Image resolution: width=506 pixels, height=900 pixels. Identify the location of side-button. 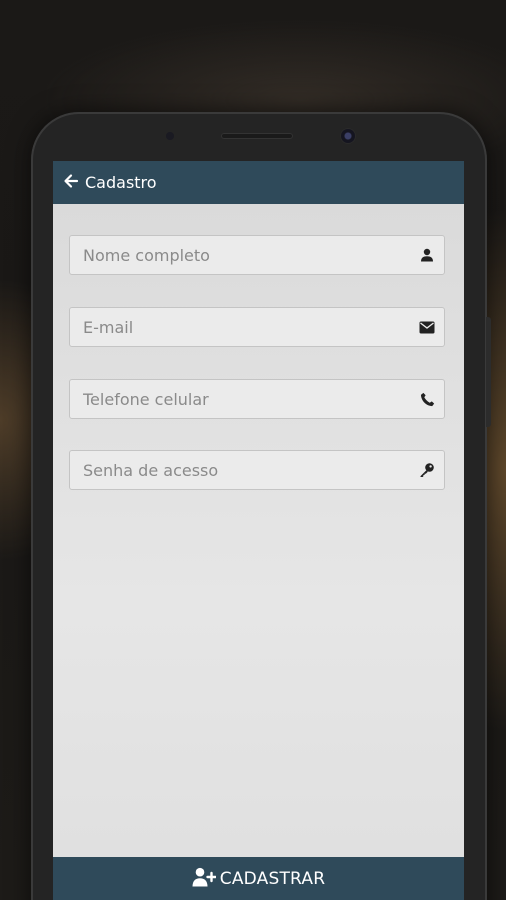
(488, 372).